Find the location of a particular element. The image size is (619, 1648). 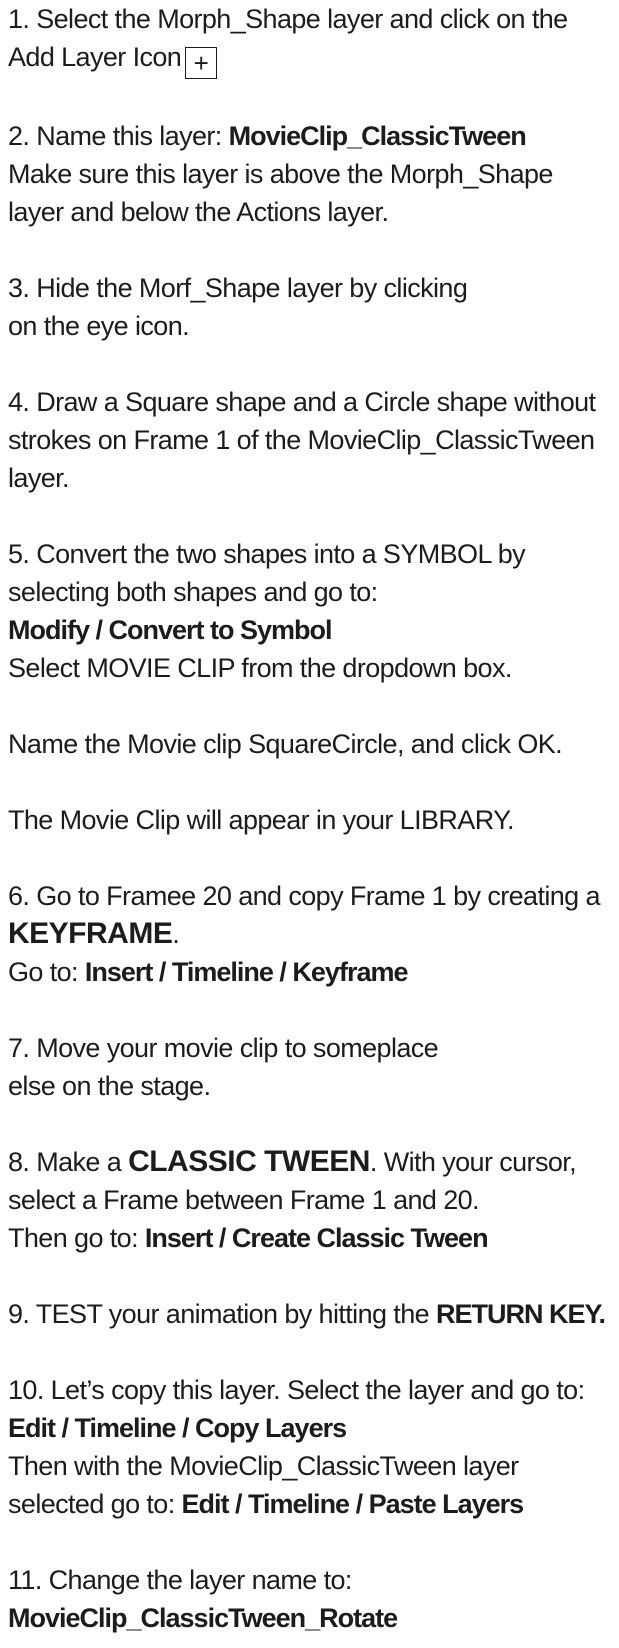

rotate-layer-name-highlight: MovieClip_ClassicTween_Rotate is located at coordinates (203, 1618).